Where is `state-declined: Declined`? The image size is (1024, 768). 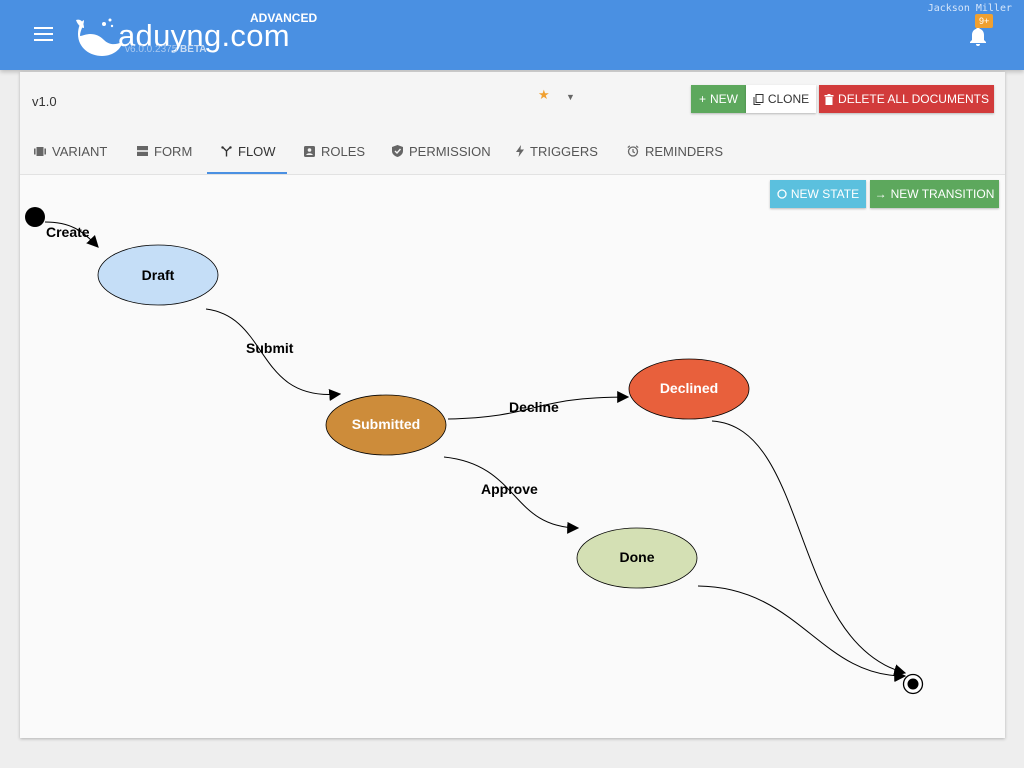 state-declined: Declined is located at coordinates (689, 389).